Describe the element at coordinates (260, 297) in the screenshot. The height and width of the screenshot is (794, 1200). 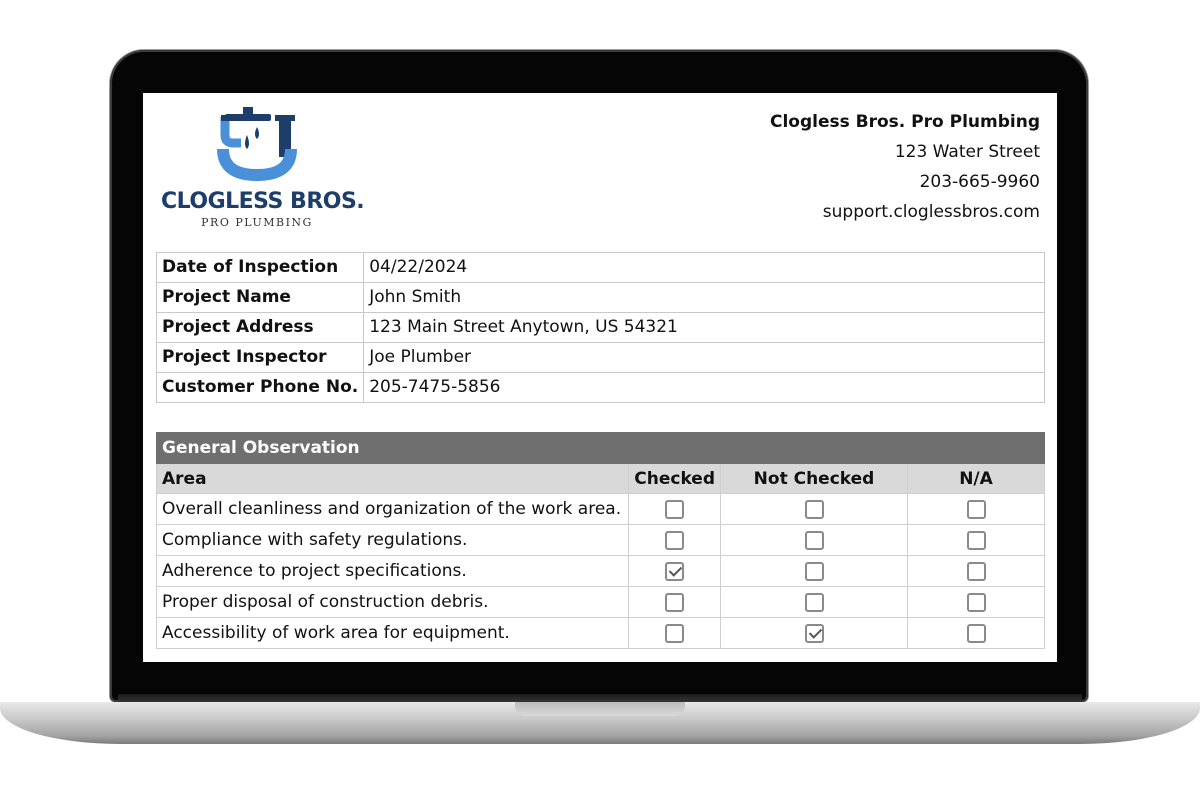
I see `info-label: Project Name` at that location.